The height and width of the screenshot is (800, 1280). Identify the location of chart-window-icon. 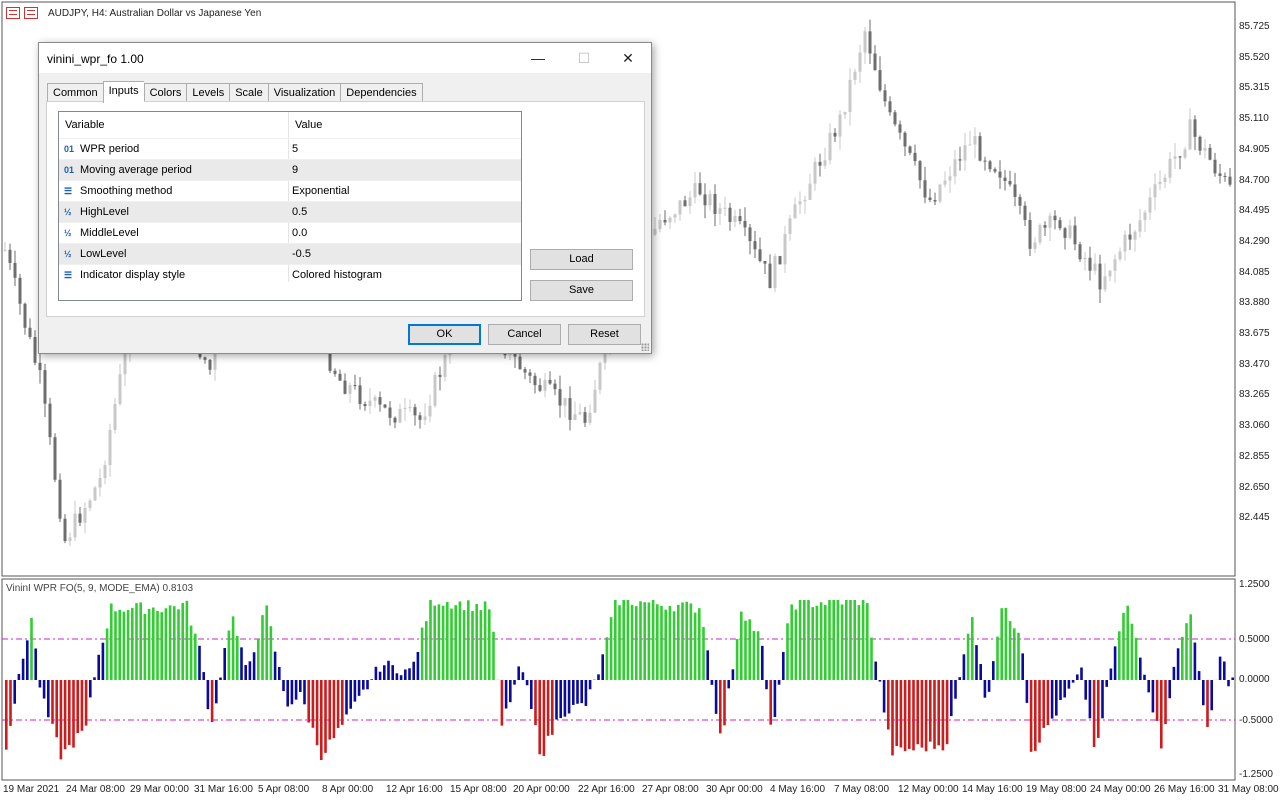
(13, 13).